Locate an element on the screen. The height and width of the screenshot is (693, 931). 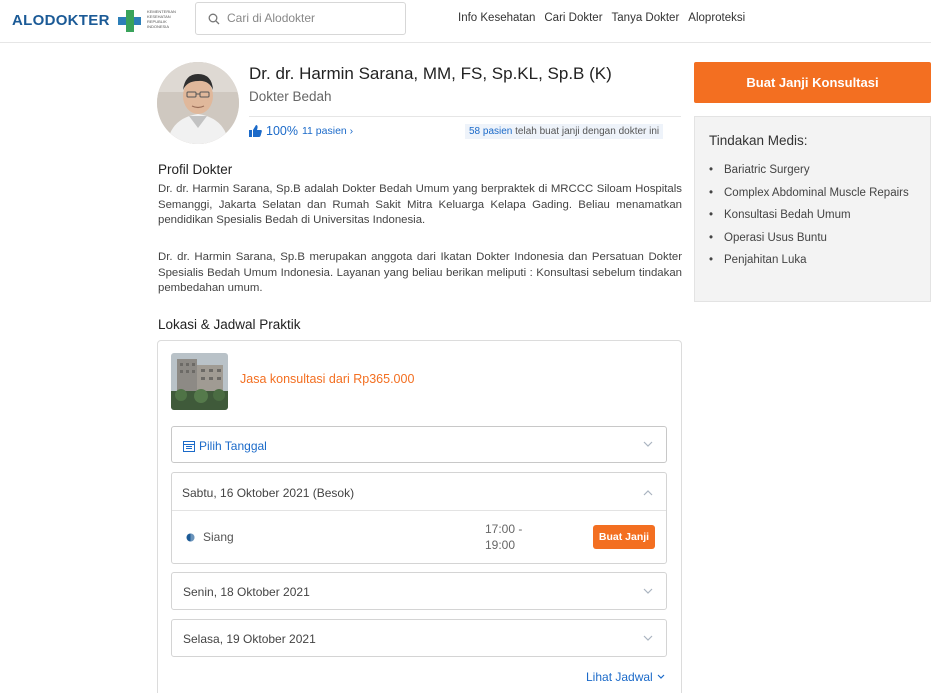
schedule-day-label: Sabtu, 16 Oktober 2021 (Besok) is located at coordinates (268, 493).